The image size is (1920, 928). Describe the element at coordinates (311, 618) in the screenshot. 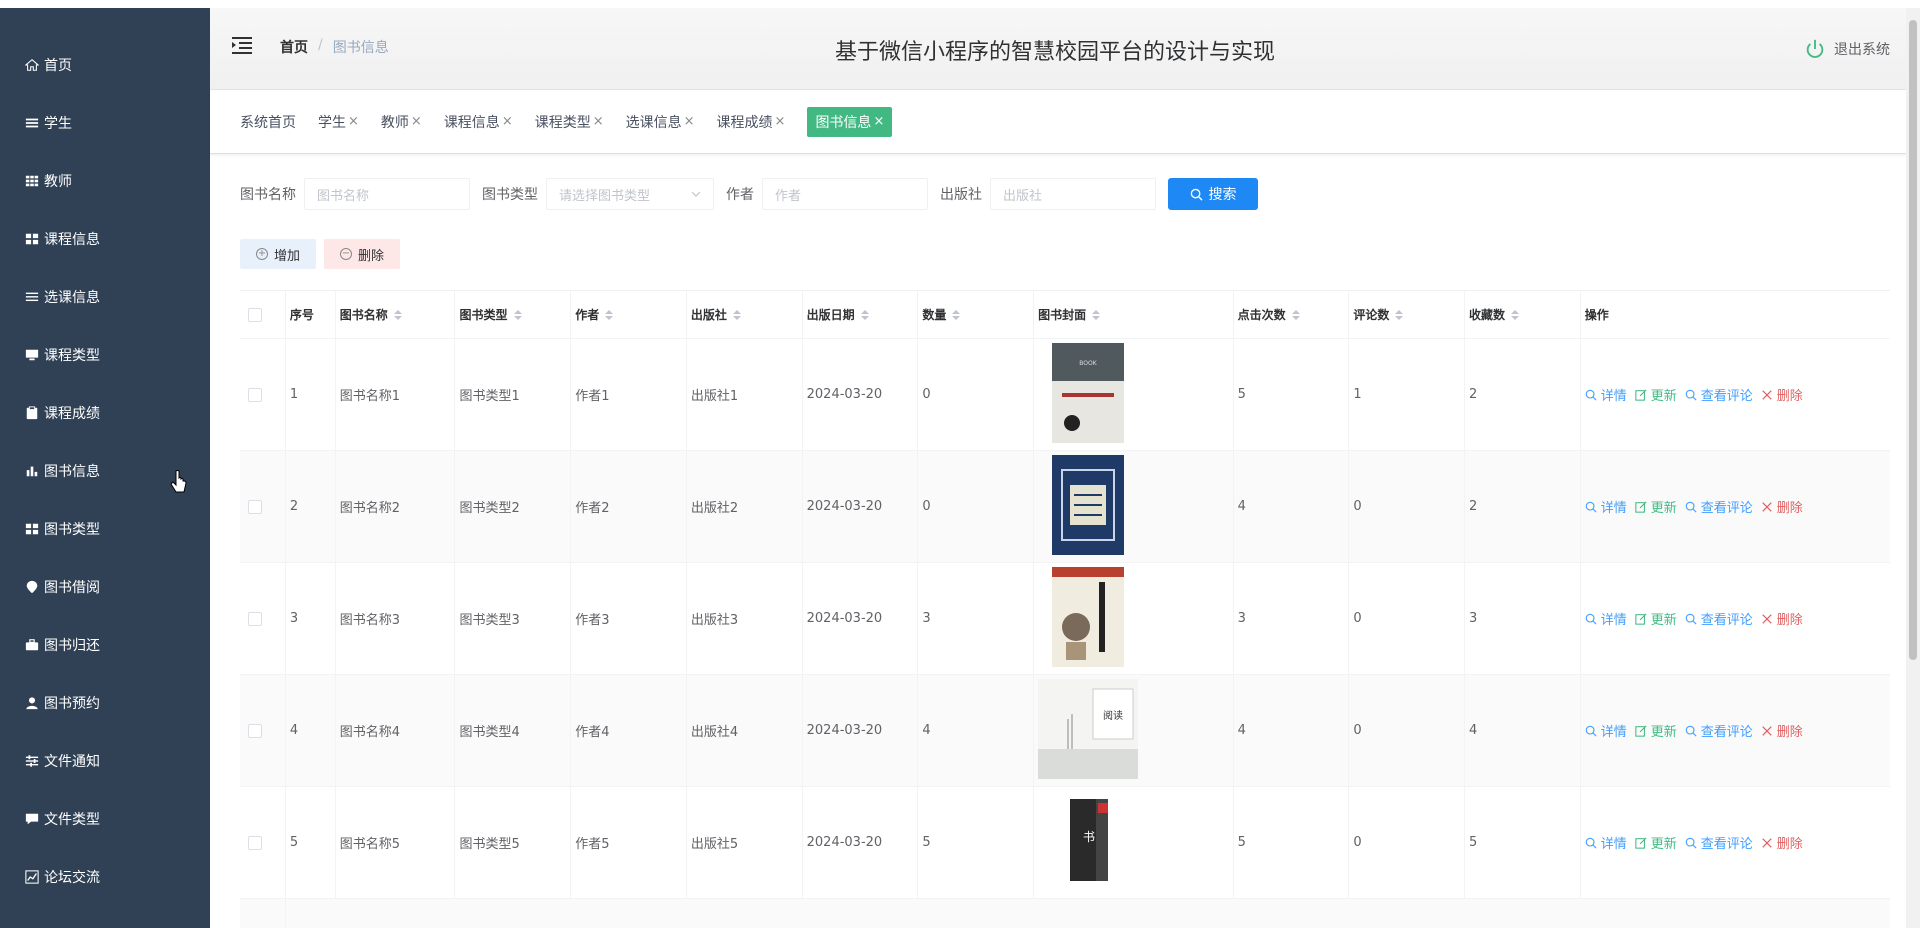

I see `cell-index: 3` at that location.